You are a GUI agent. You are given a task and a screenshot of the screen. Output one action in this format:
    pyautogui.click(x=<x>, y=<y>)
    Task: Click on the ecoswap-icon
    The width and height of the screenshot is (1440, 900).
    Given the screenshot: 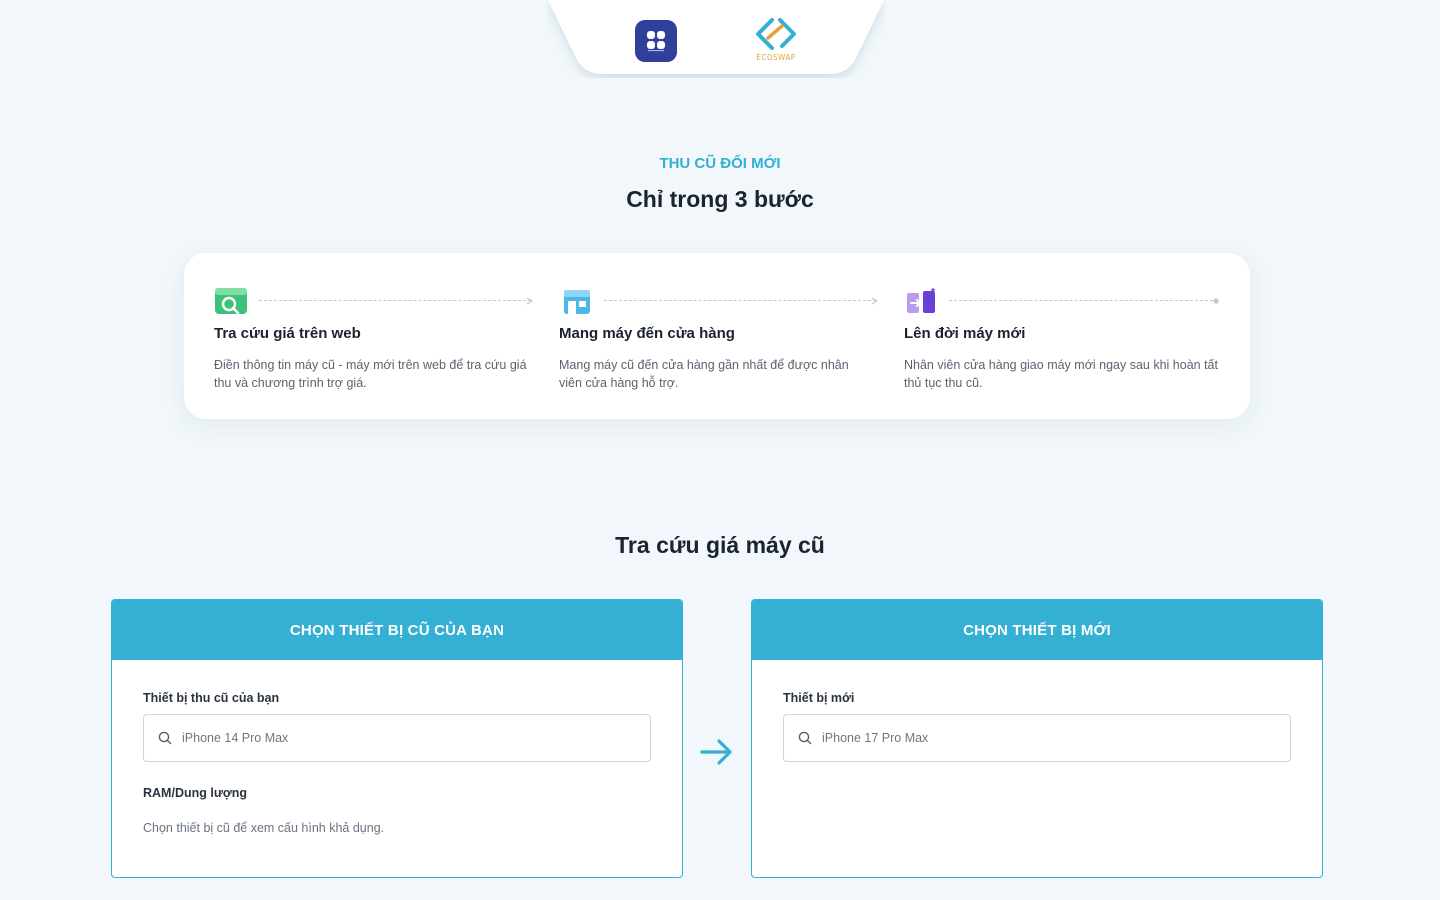 What is the action you would take?
    pyautogui.click(x=776, y=34)
    